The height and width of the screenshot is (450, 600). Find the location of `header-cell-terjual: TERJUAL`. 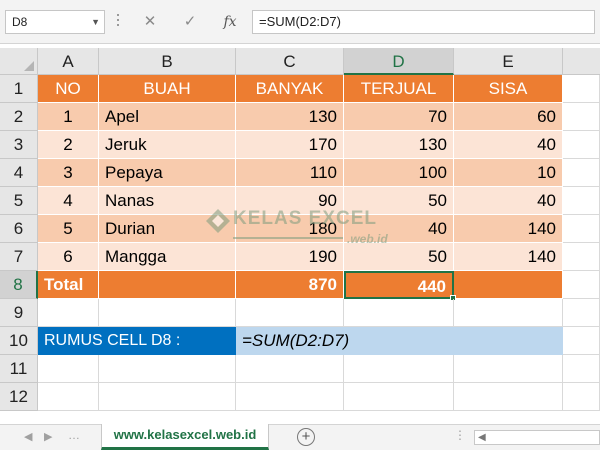

header-cell-terjual: TERJUAL is located at coordinates (399, 89).